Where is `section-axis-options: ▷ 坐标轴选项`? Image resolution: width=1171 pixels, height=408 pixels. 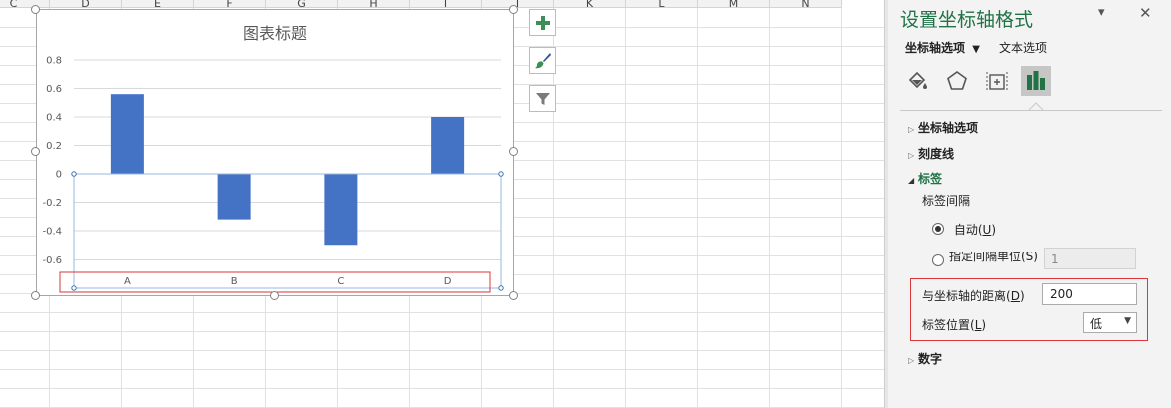 section-axis-options: ▷ 坐标轴选项 is located at coordinates (943, 127).